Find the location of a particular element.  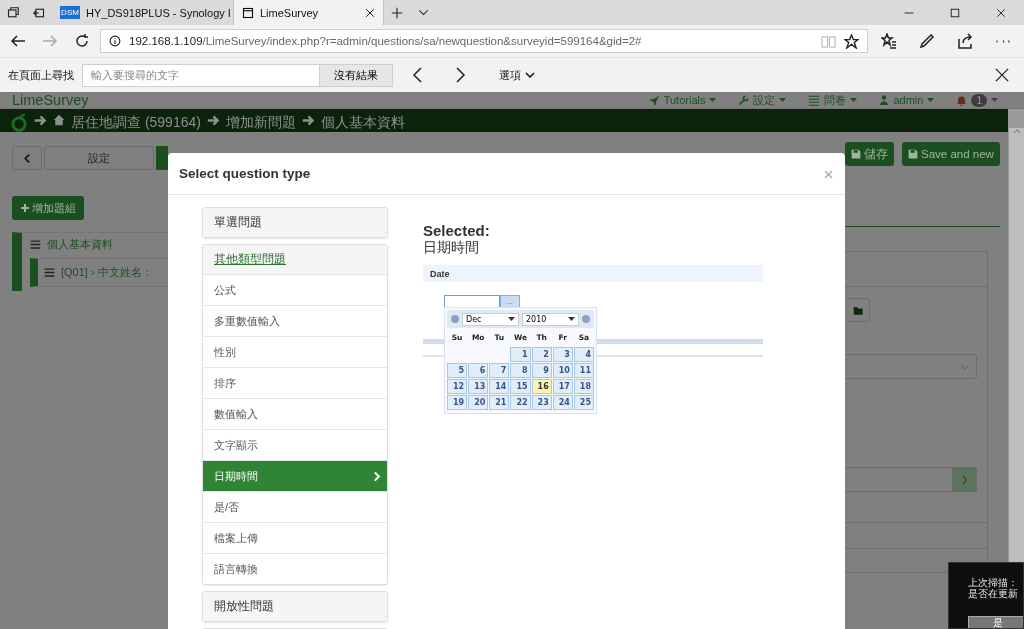

question-type-item: 是/否 is located at coordinates (295, 506).